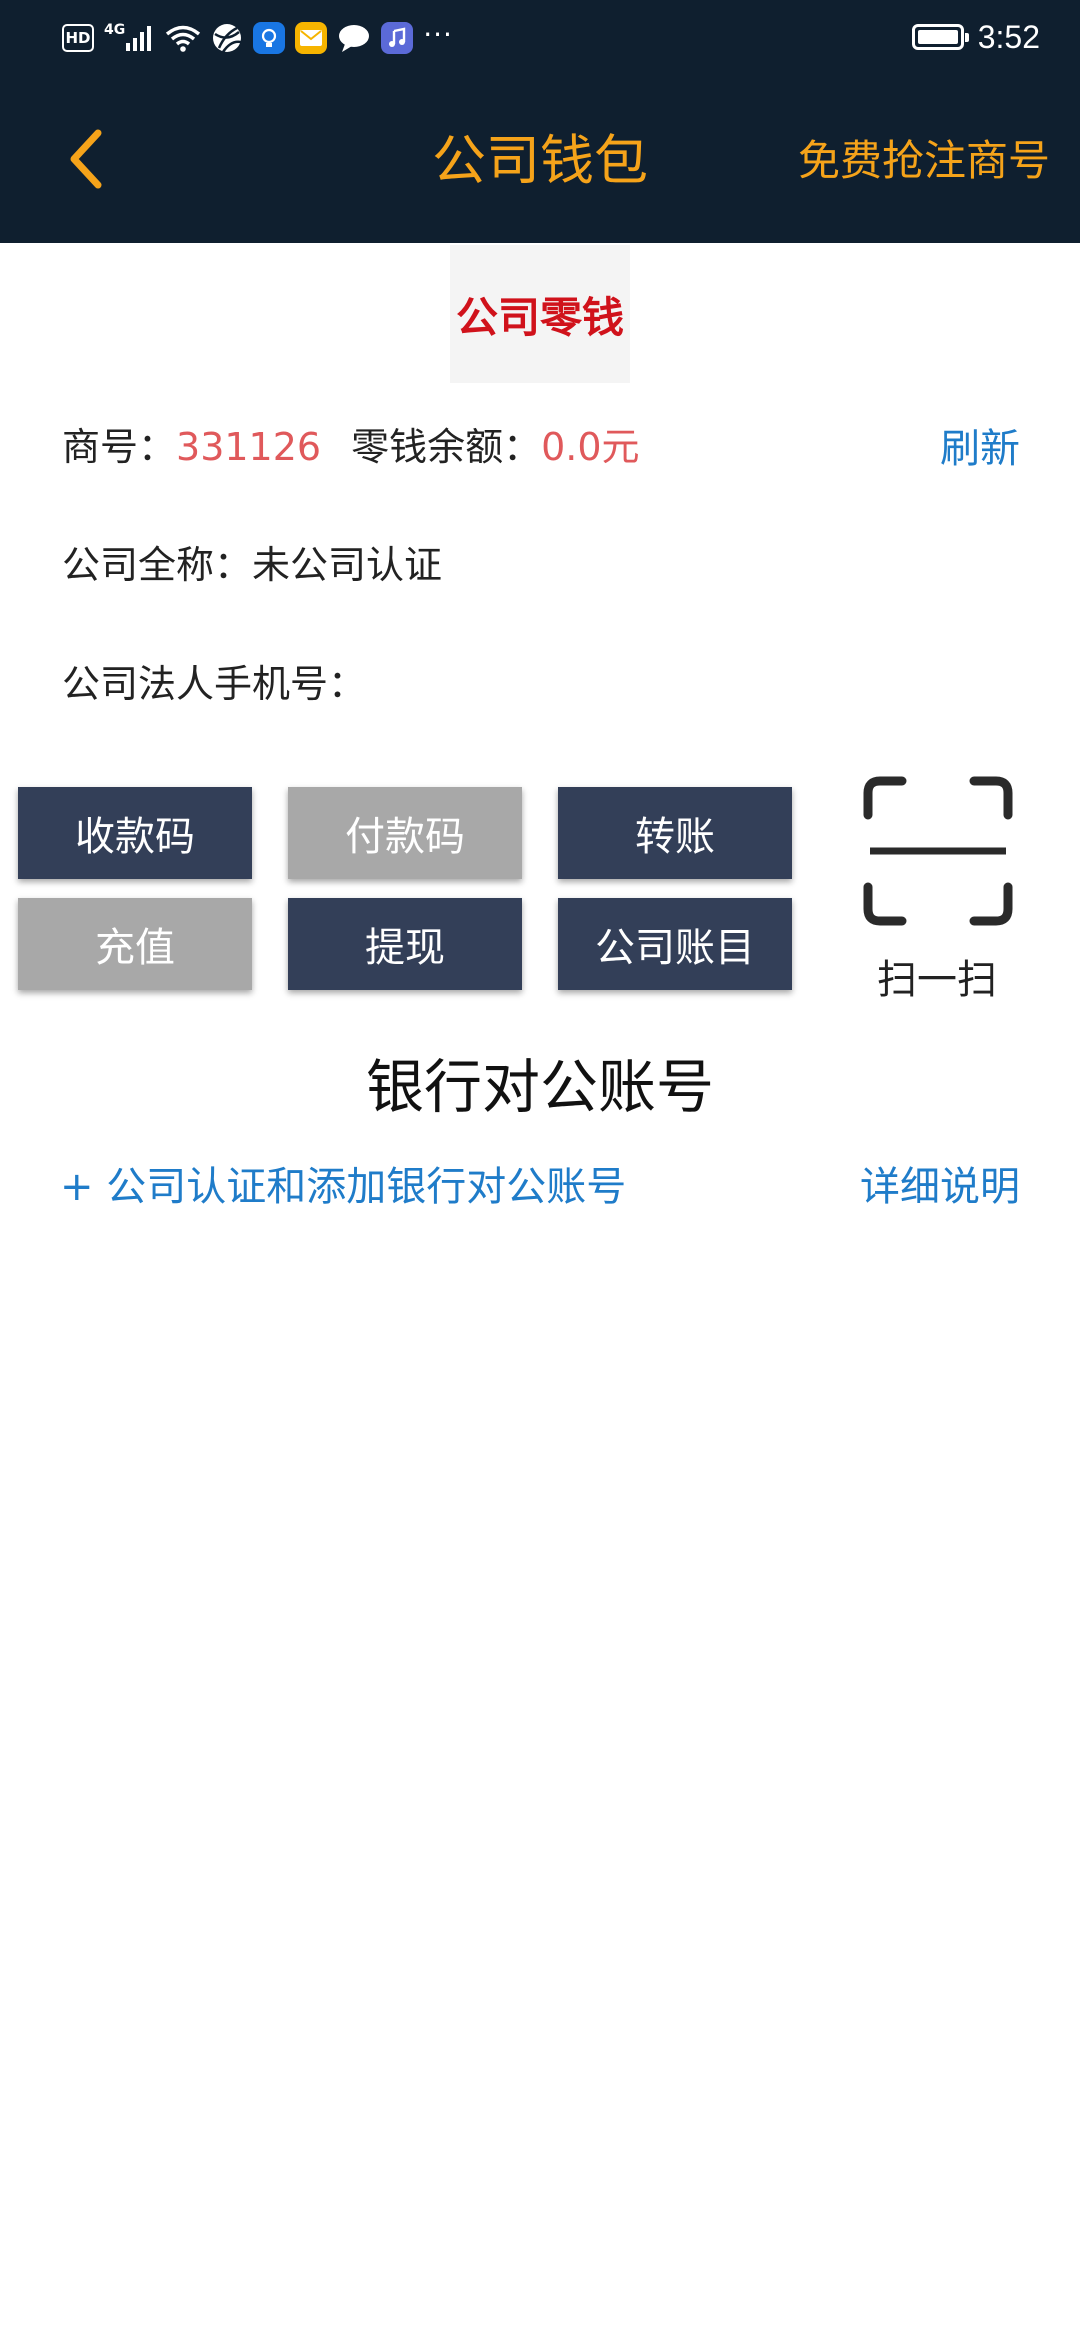  What do you see at coordinates (227, 38) in the screenshot?
I see `app-icon` at bounding box center [227, 38].